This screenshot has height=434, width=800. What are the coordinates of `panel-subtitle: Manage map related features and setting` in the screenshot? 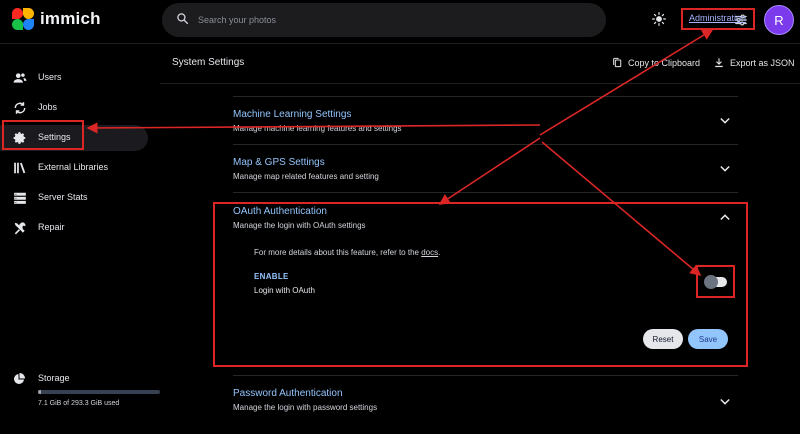 It's located at (306, 176).